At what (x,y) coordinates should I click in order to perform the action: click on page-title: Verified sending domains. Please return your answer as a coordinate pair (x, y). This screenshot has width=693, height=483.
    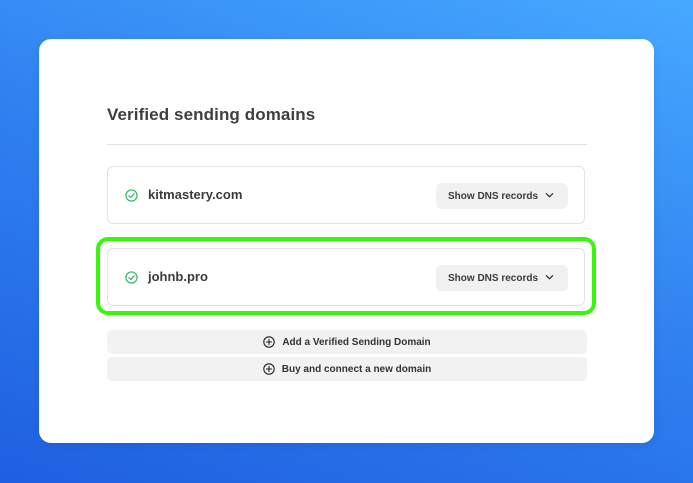
    Looking at the image, I should click on (211, 114).